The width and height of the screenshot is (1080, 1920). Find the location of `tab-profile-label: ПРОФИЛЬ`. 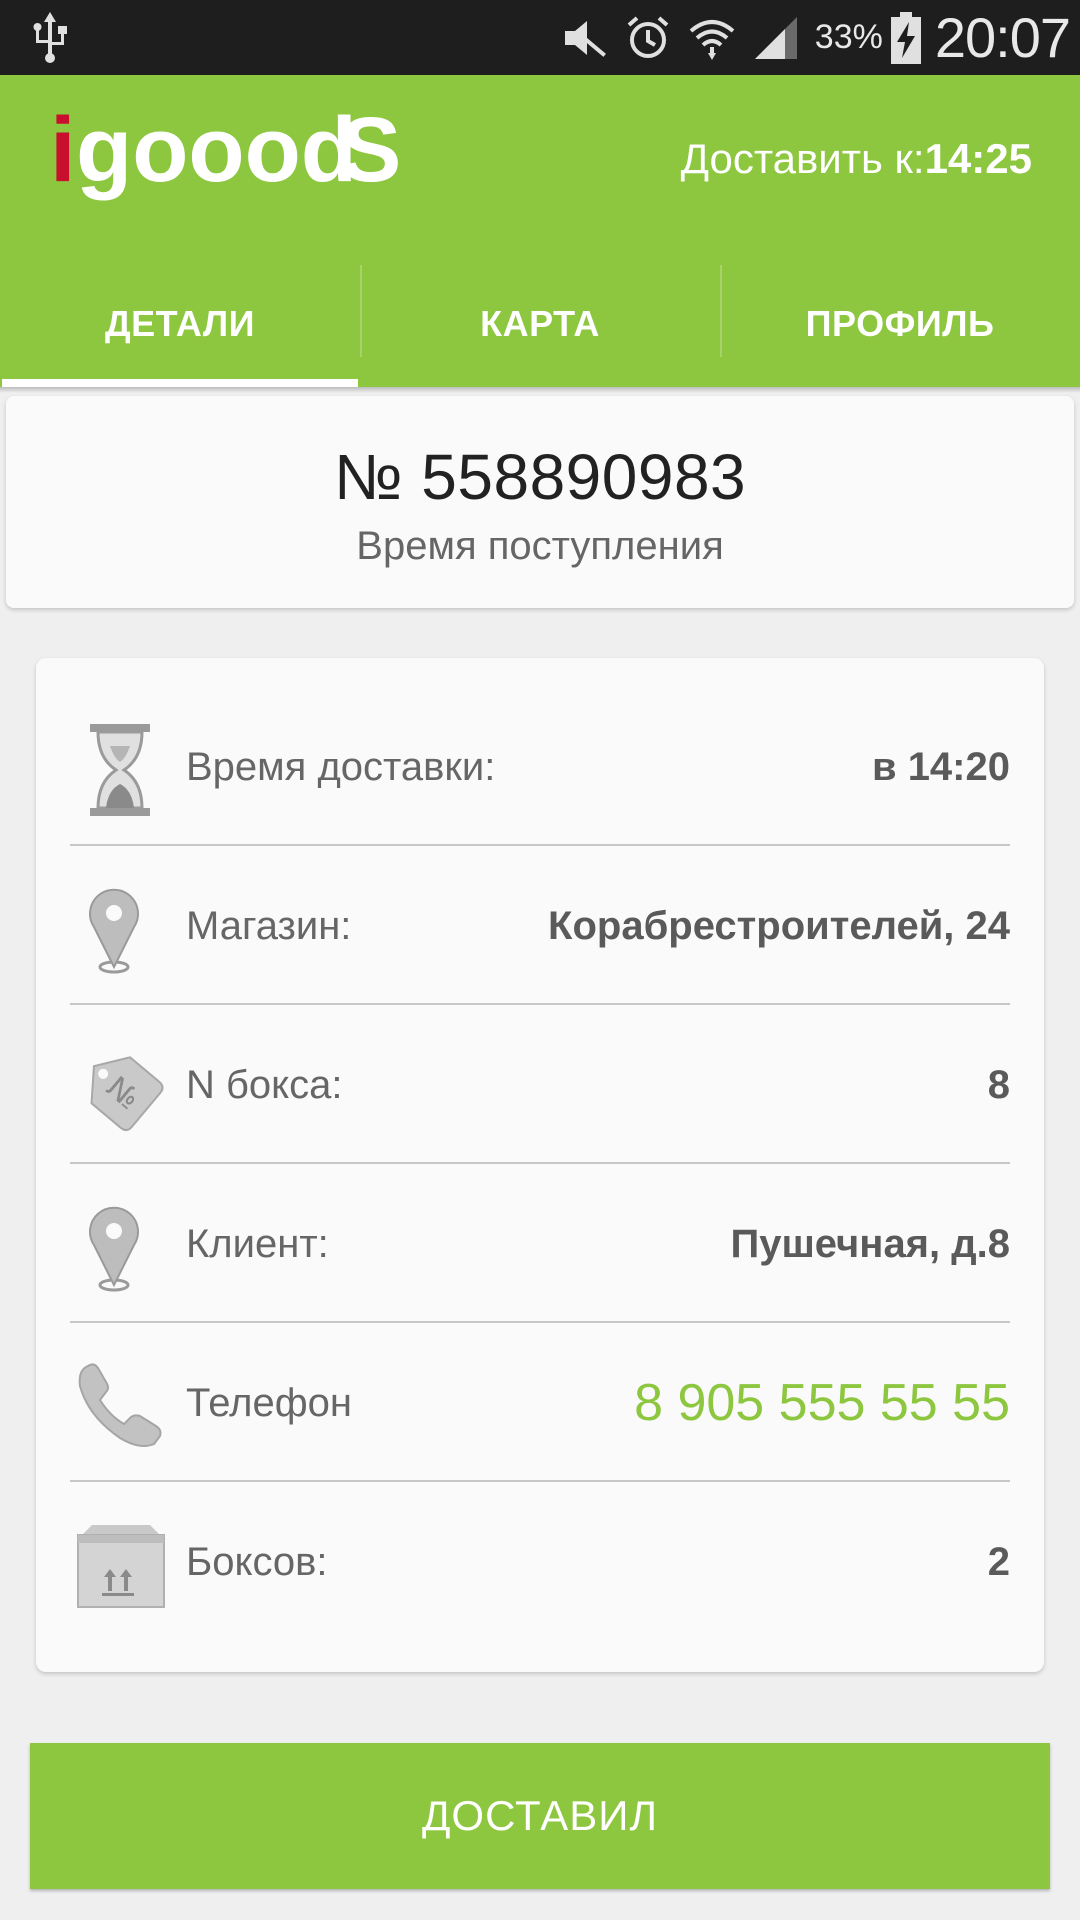

tab-profile-label: ПРОФИЛЬ is located at coordinates (900, 323).